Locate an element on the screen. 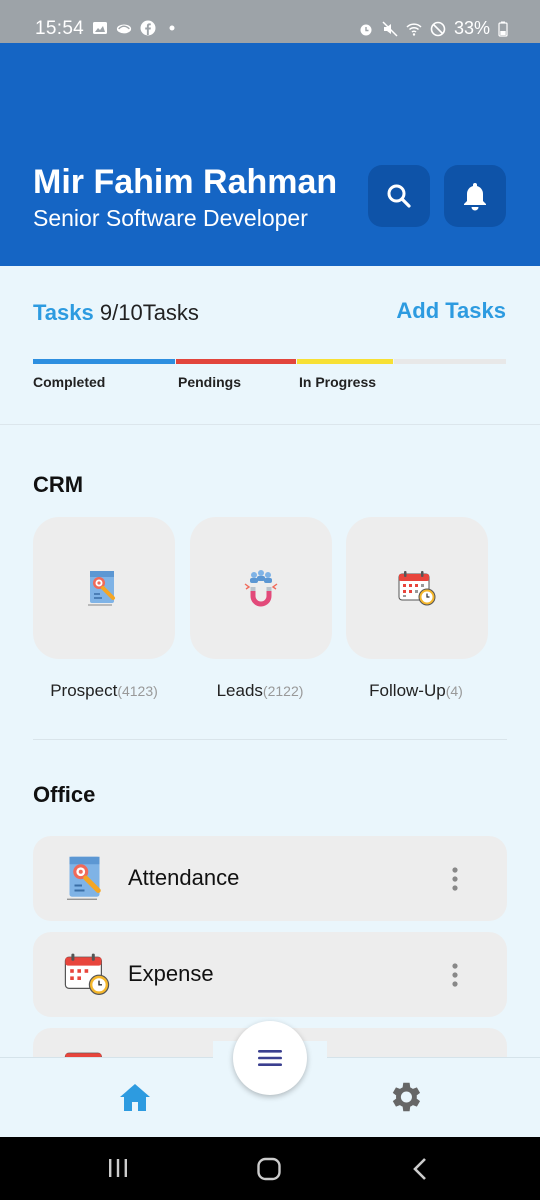 The width and height of the screenshot is (540, 1200). status-right-icons: 33% is located at coordinates (433, 28).